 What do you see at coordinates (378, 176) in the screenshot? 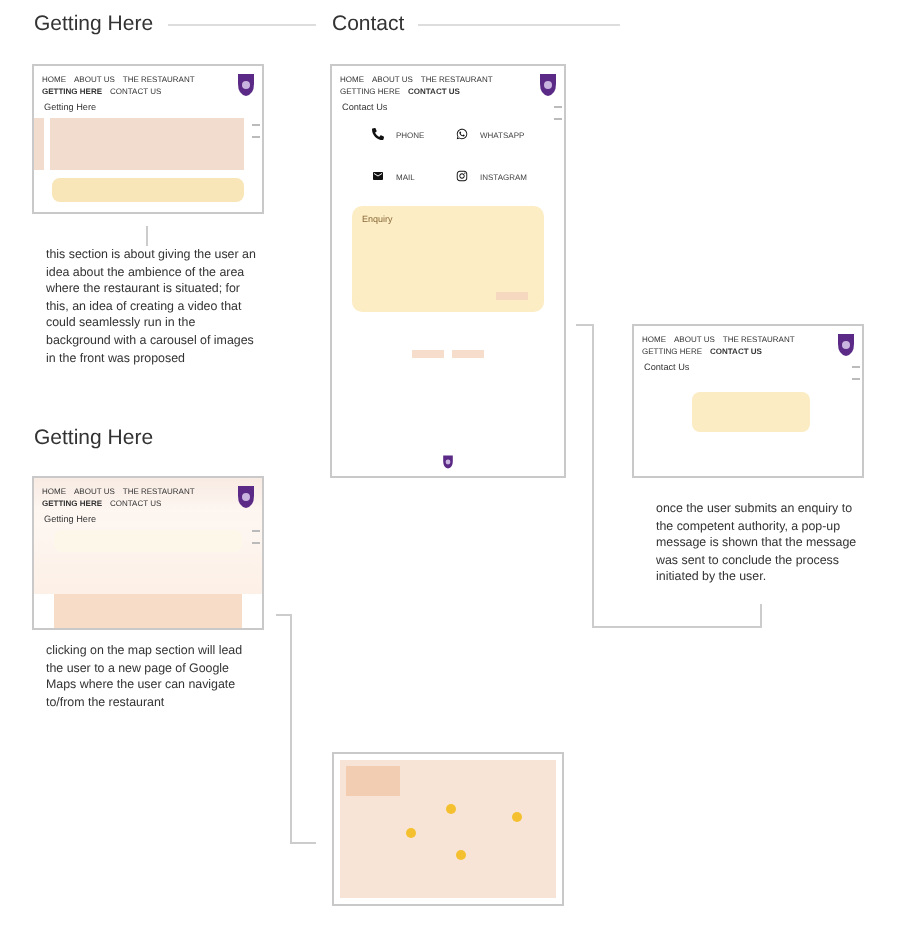
I see `mail-icon` at bounding box center [378, 176].